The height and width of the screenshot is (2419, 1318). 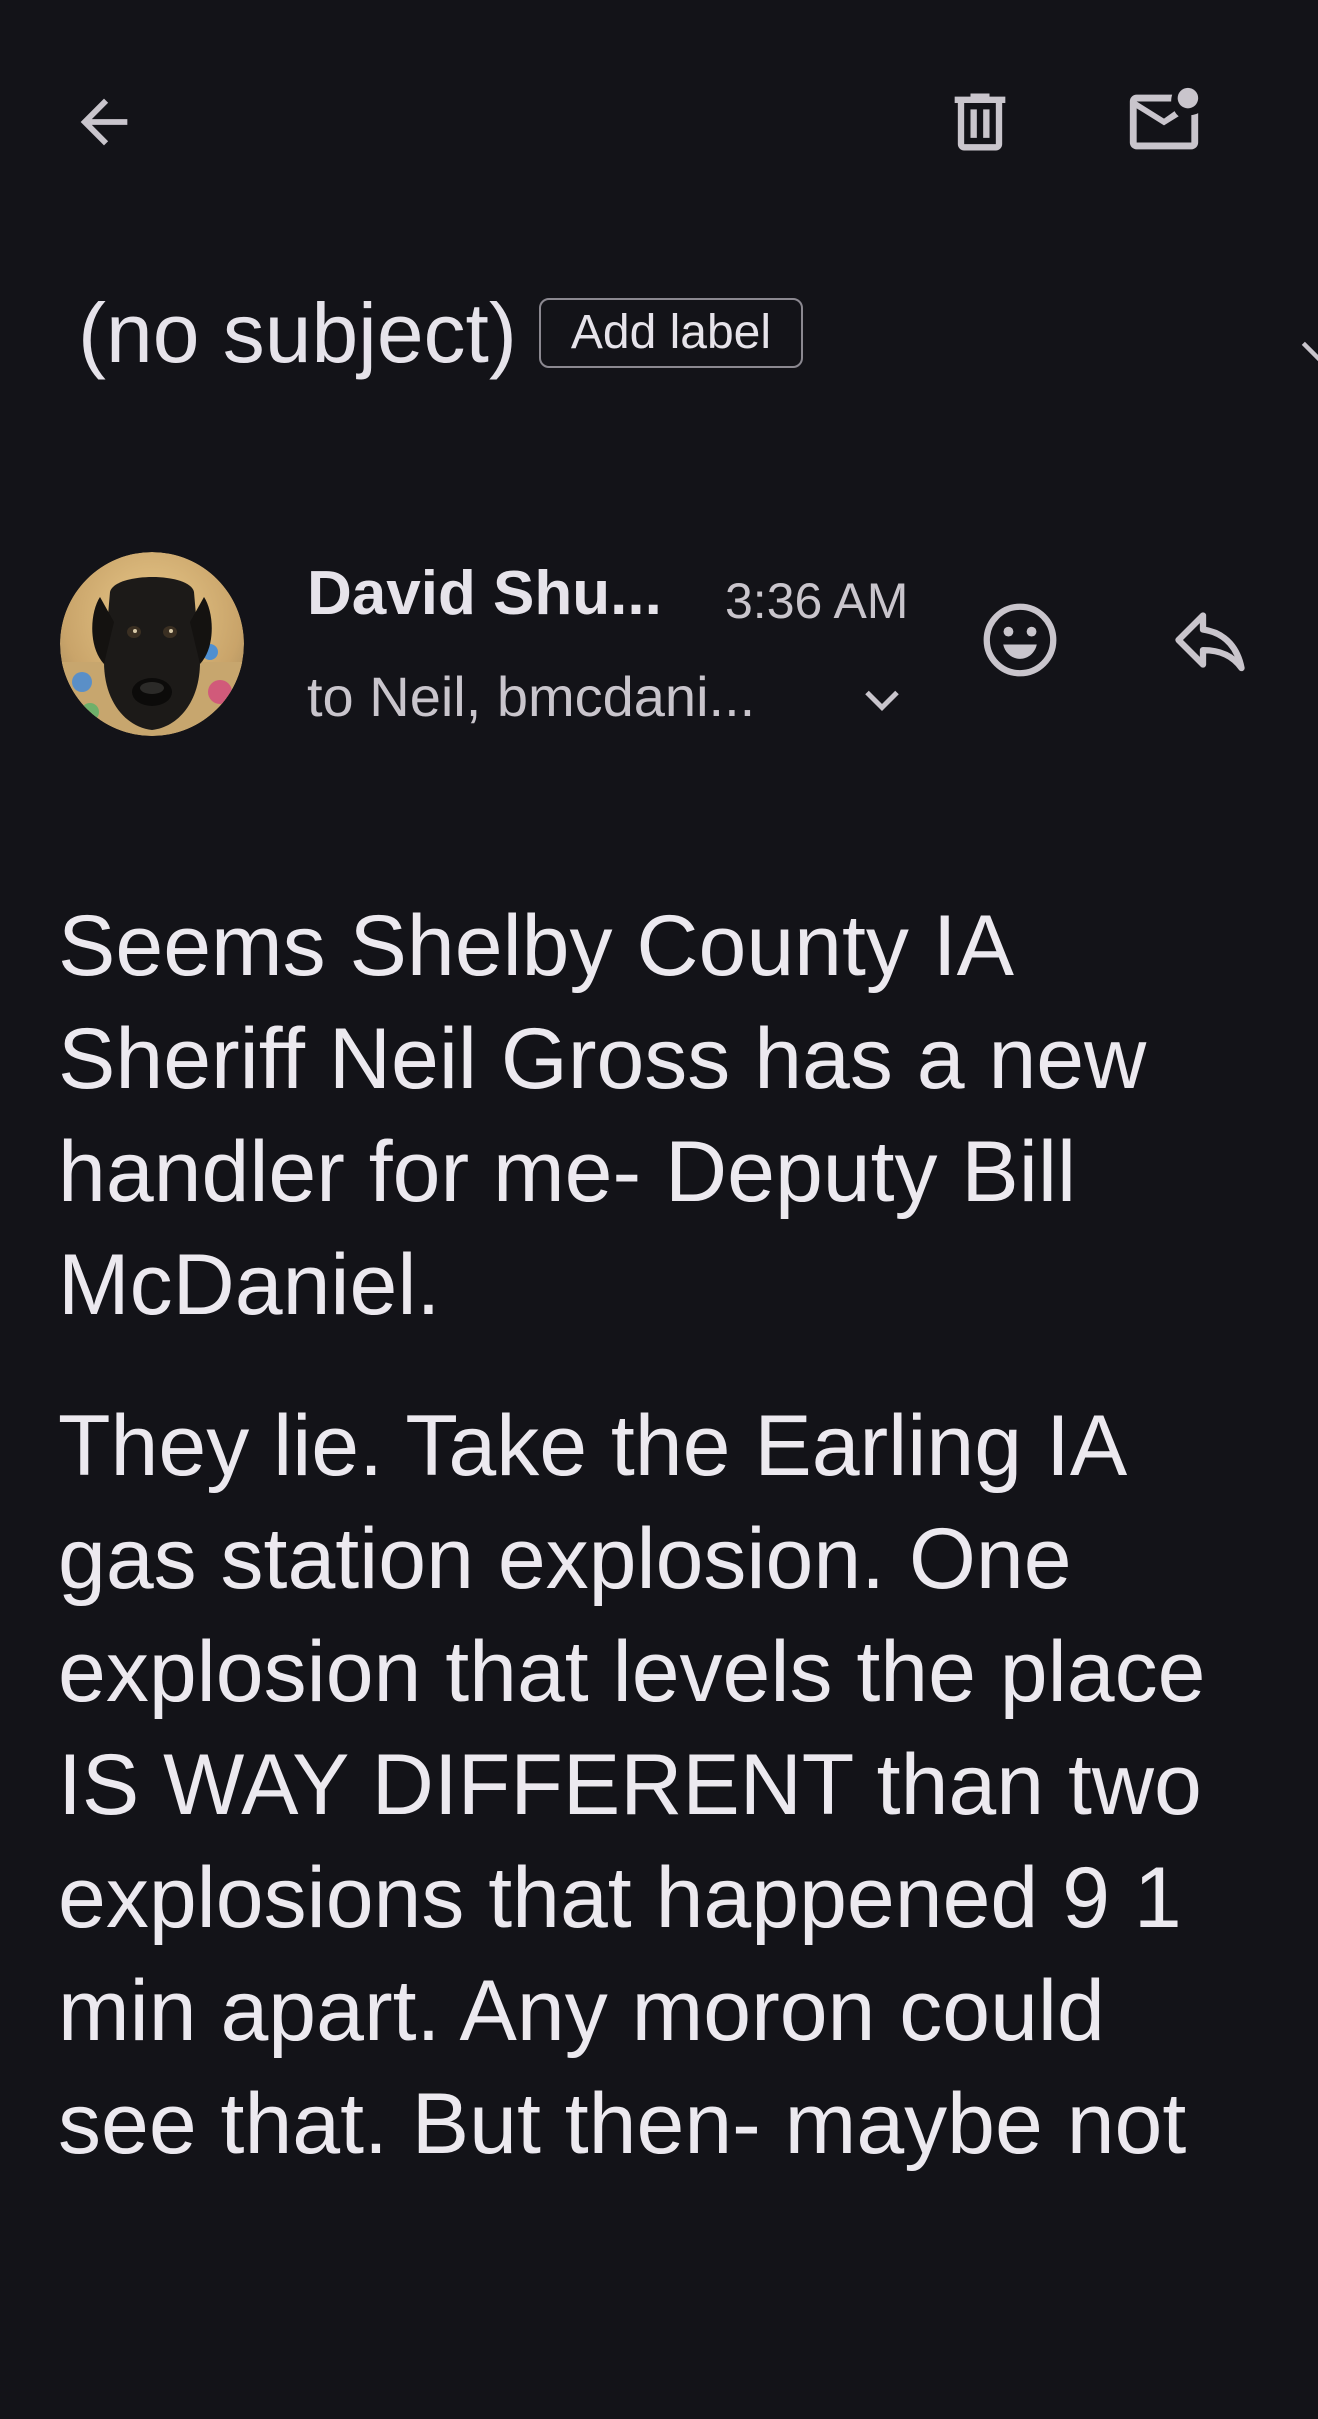 What do you see at coordinates (622, 2124) in the screenshot?
I see `body-line: see that. But then- maybe not` at bounding box center [622, 2124].